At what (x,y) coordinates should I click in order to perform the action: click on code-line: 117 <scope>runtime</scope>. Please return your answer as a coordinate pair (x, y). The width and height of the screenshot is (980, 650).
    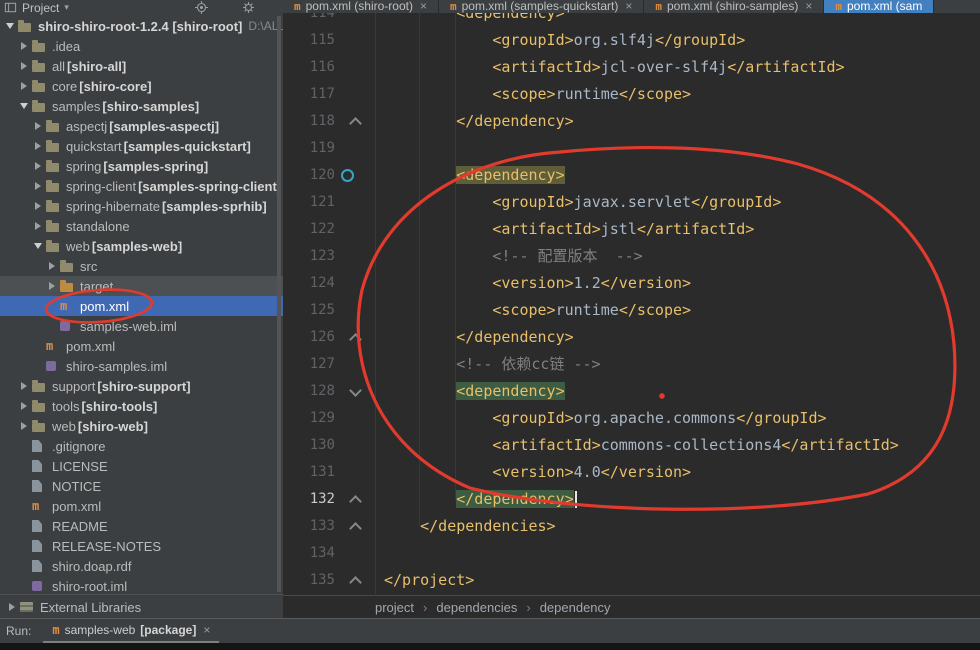
    Looking at the image, I should click on (631, 94).